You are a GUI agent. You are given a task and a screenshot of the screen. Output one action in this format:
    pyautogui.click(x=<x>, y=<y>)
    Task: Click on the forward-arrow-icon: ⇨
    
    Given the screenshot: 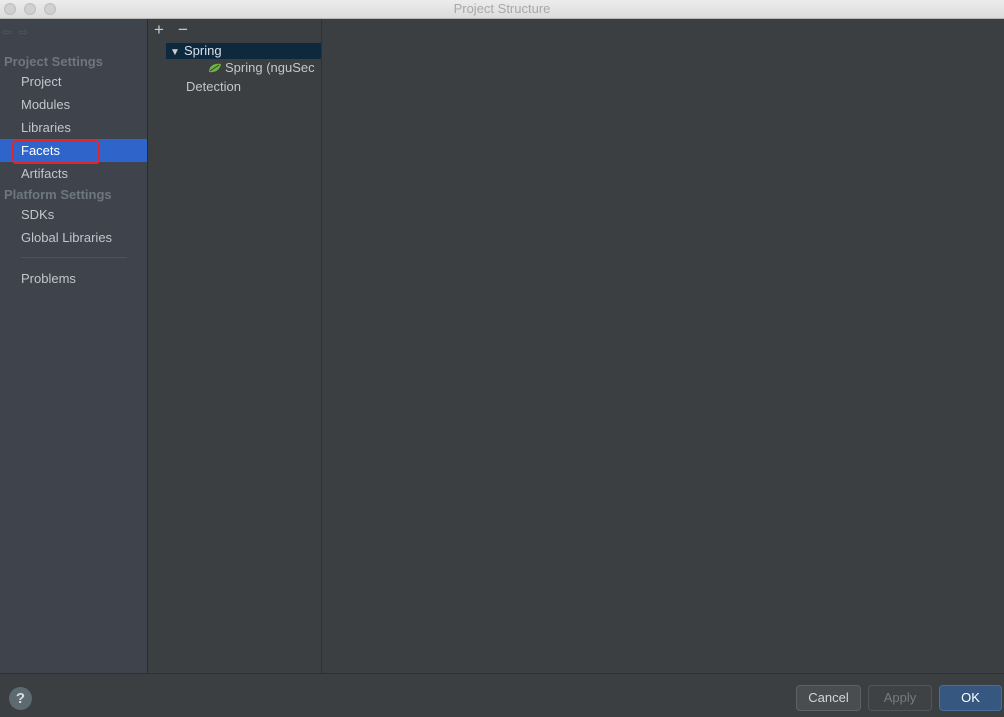 What is the action you would take?
    pyautogui.click(x=26, y=32)
    